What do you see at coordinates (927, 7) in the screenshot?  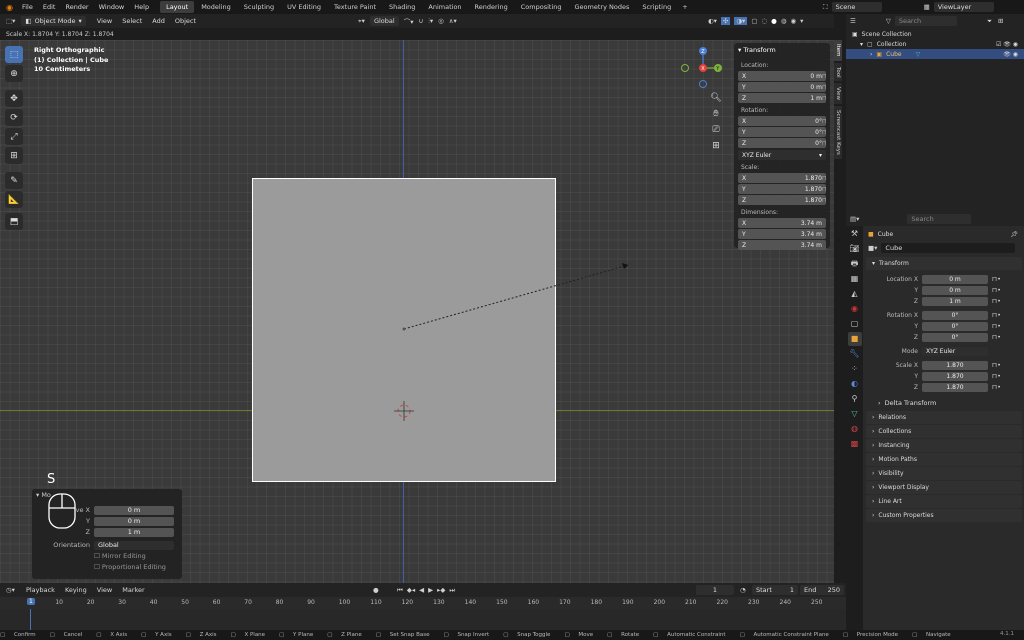 I see `viewlayer-icon: ▦` at bounding box center [927, 7].